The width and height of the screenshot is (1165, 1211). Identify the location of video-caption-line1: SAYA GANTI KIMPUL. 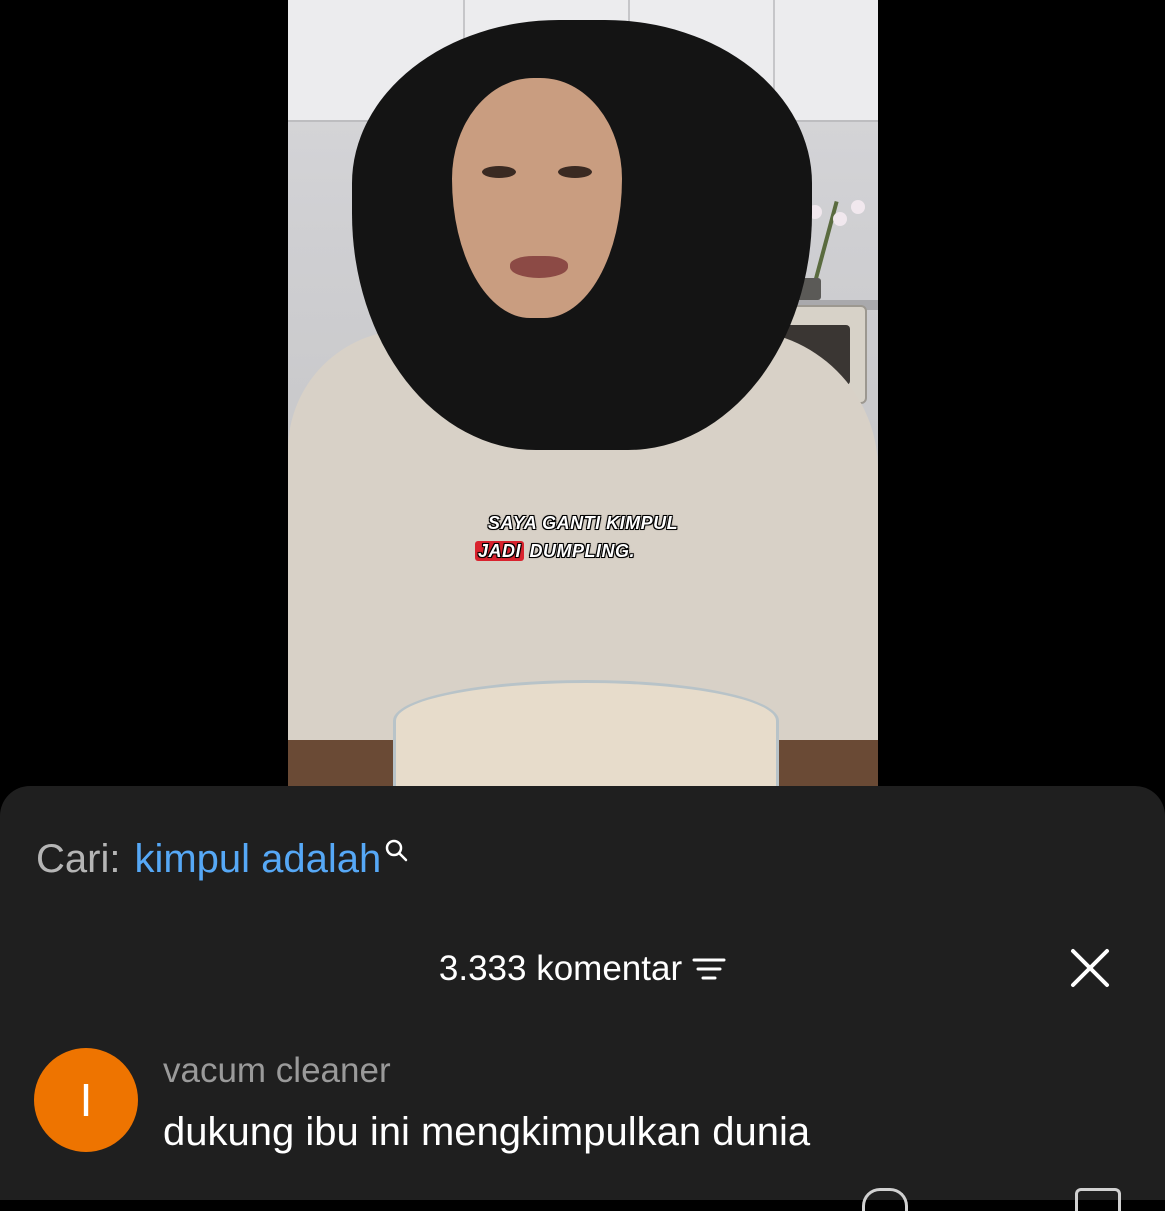
(583, 523).